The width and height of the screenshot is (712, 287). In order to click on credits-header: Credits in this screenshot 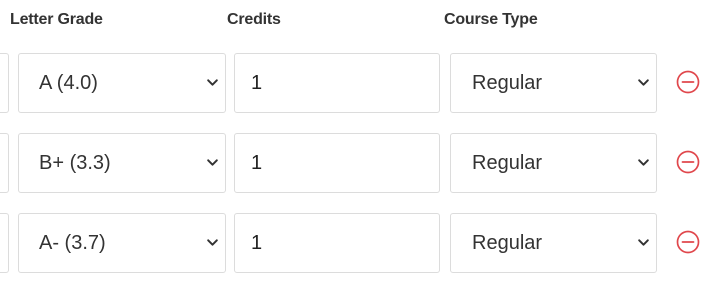, I will do `click(254, 19)`.